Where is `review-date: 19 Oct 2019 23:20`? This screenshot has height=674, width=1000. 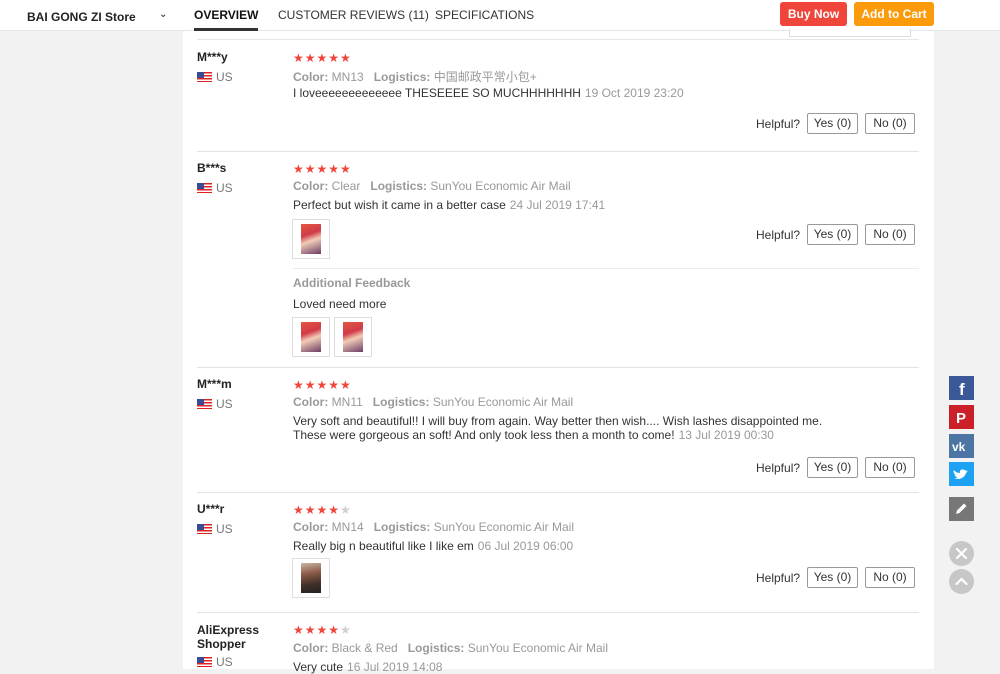 review-date: 19 Oct 2019 23:20 is located at coordinates (634, 93).